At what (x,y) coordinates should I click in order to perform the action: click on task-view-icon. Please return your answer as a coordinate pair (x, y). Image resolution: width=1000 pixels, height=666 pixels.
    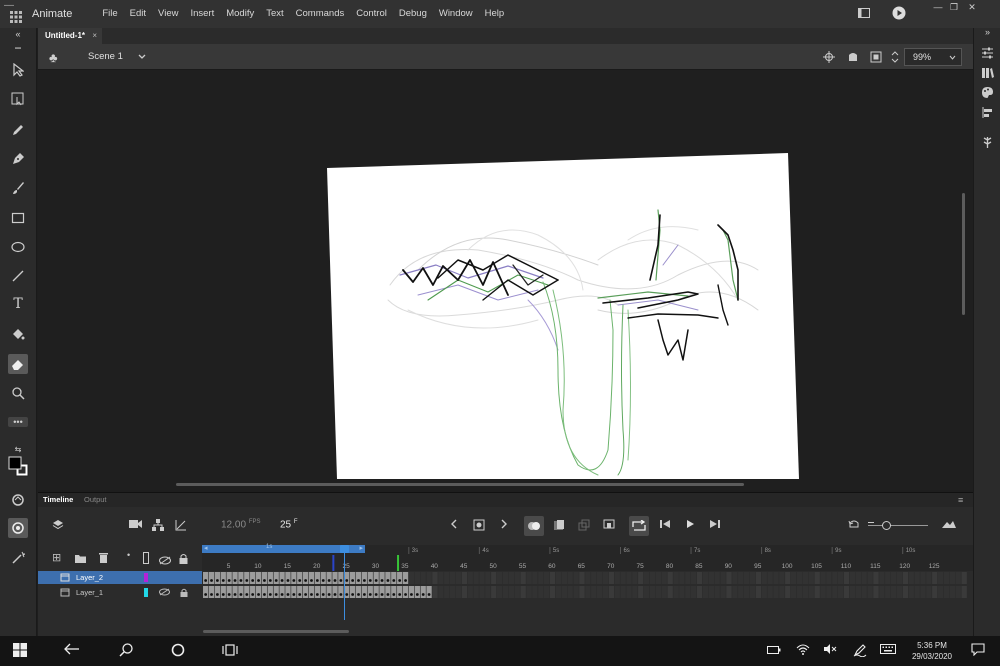
    Looking at the image, I should click on (230, 651).